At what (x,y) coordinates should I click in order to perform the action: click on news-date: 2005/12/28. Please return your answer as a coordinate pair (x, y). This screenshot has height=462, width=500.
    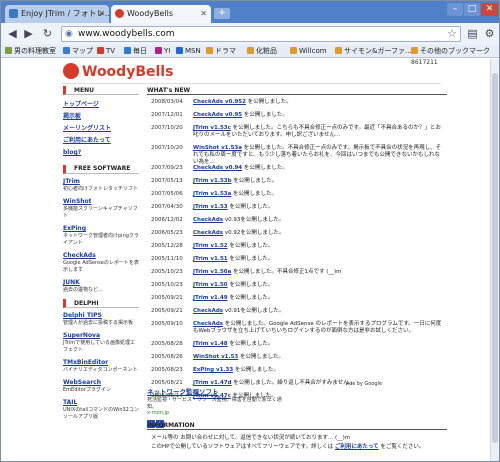
    Looking at the image, I should click on (167, 246).